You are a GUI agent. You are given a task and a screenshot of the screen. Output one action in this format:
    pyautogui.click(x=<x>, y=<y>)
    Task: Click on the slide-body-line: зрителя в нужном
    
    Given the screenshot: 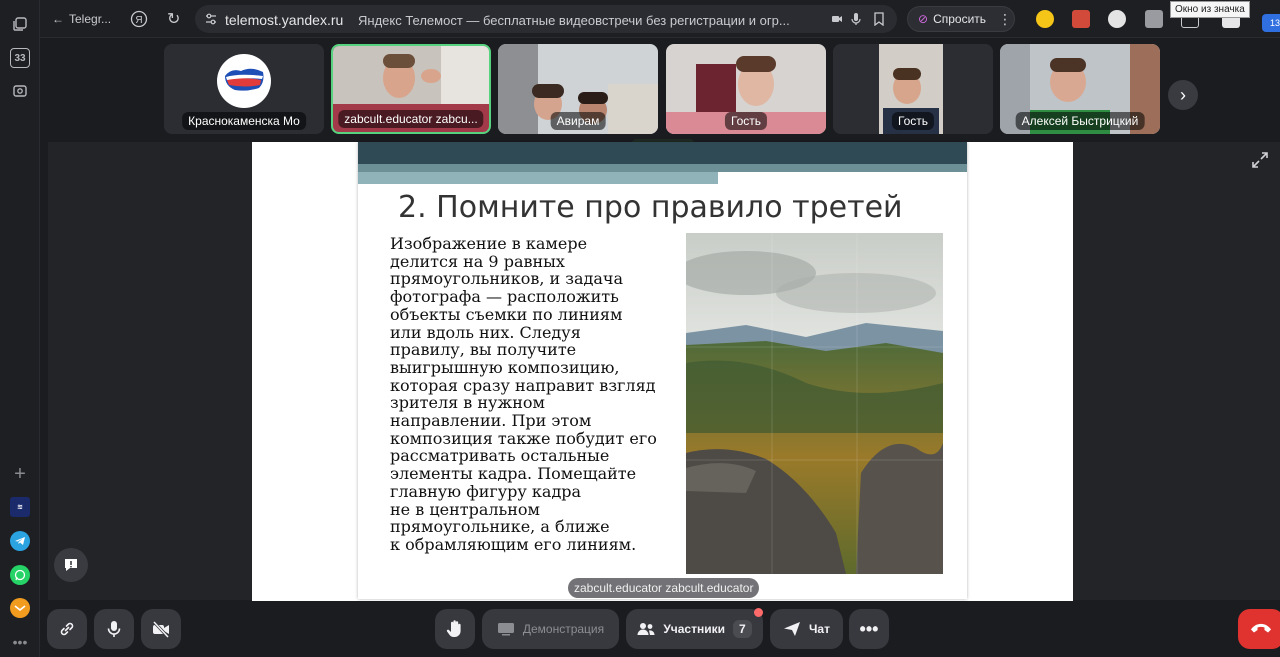 What is the action you would take?
    pyautogui.click(x=467, y=403)
    